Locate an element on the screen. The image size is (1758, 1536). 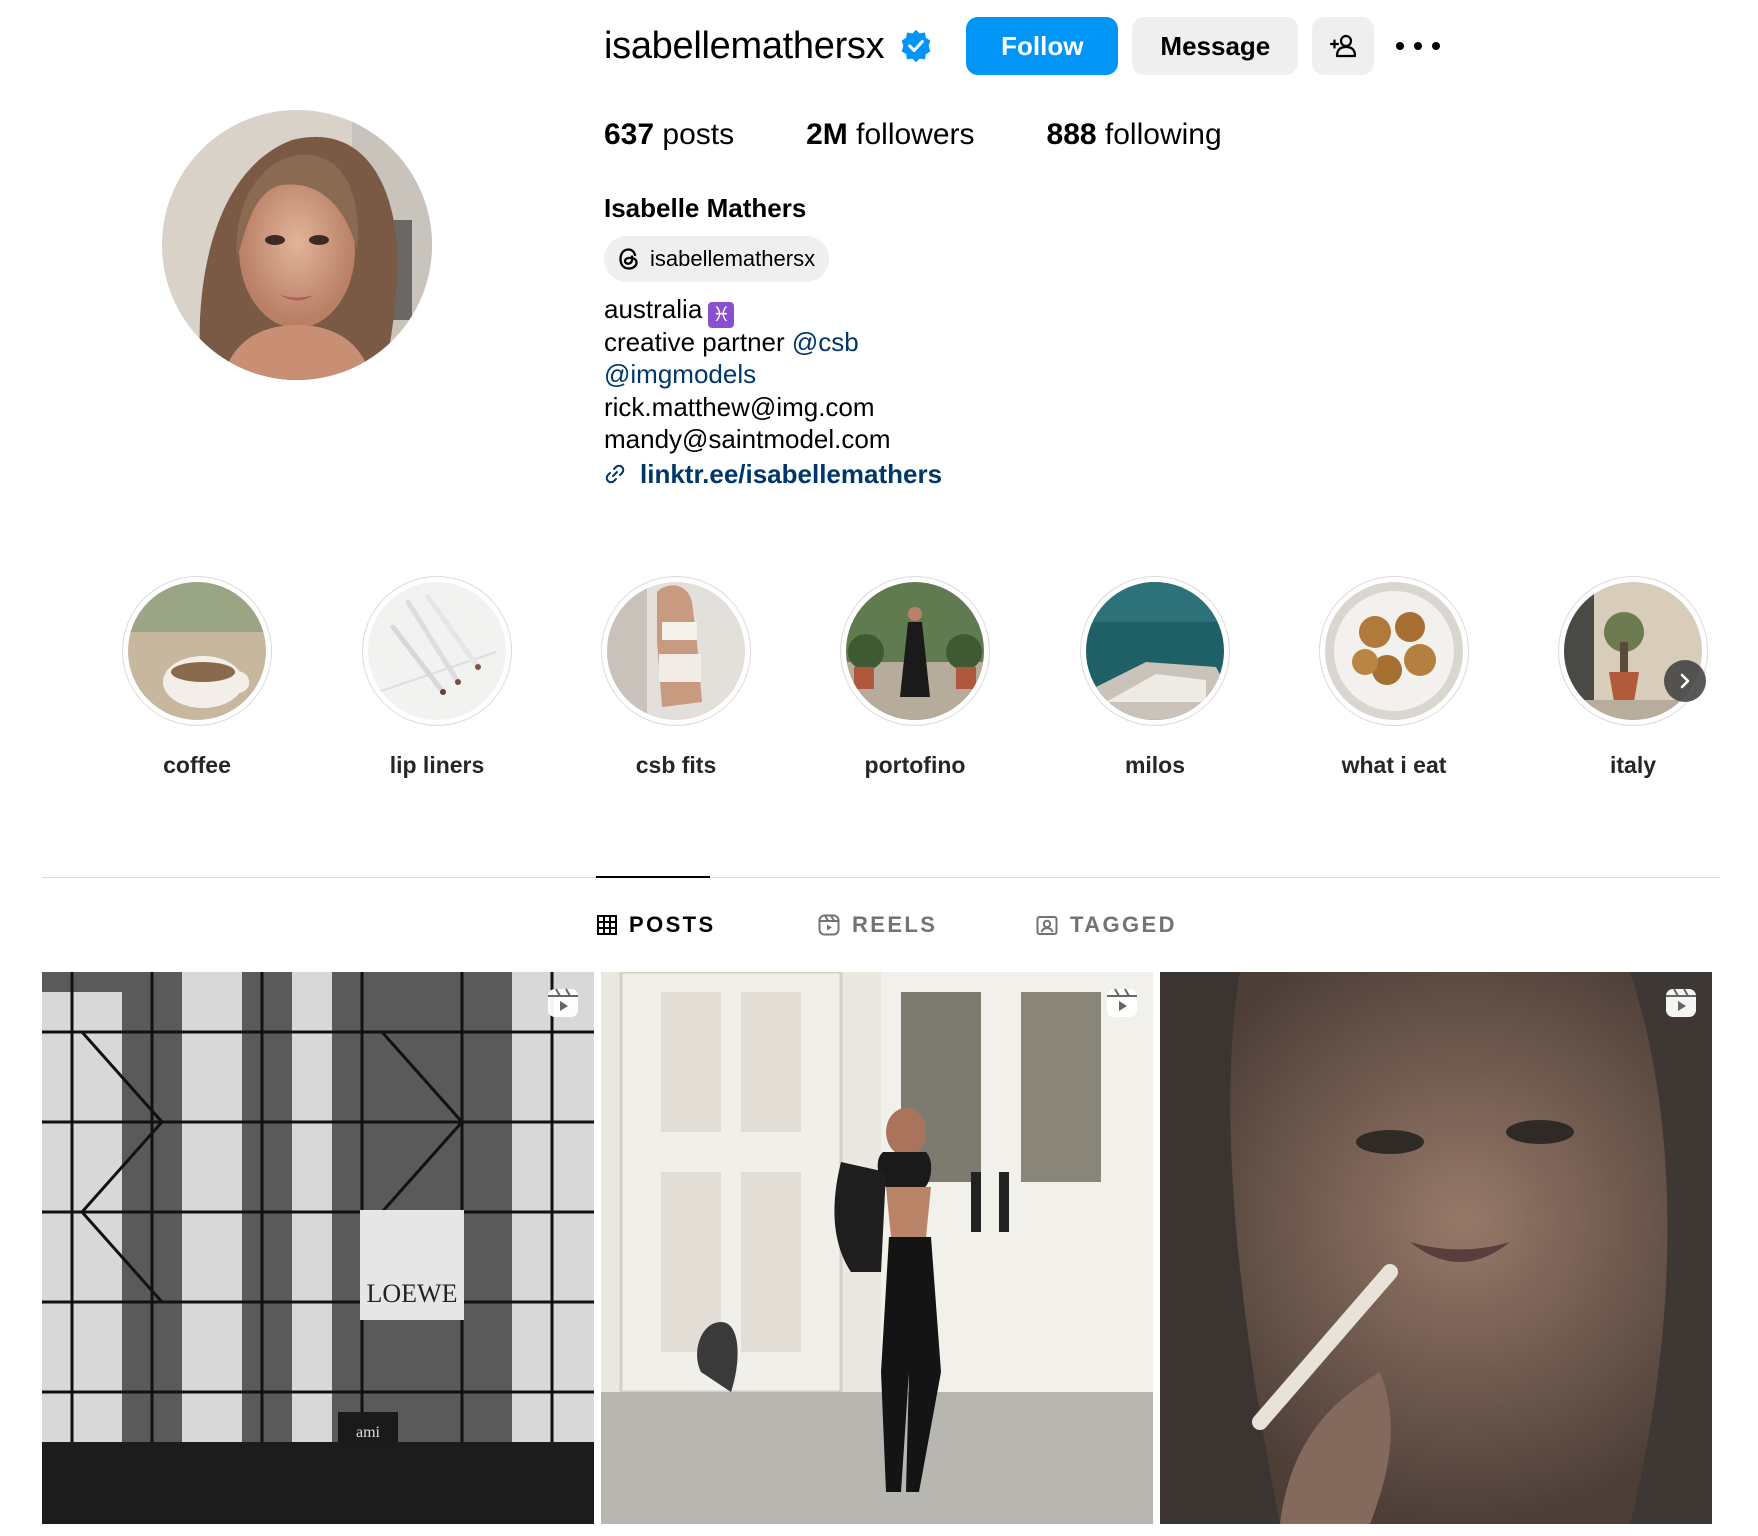
profile-header-row: isabellemathersx Follow Message is located at coordinates (1022, 46).